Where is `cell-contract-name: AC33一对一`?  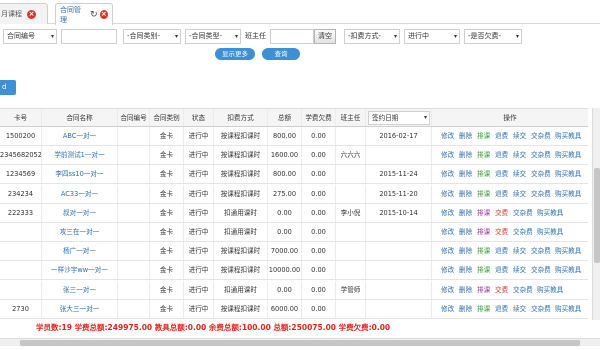 cell-contract-name: AC33一对一 is located at coordinates (80, 193).